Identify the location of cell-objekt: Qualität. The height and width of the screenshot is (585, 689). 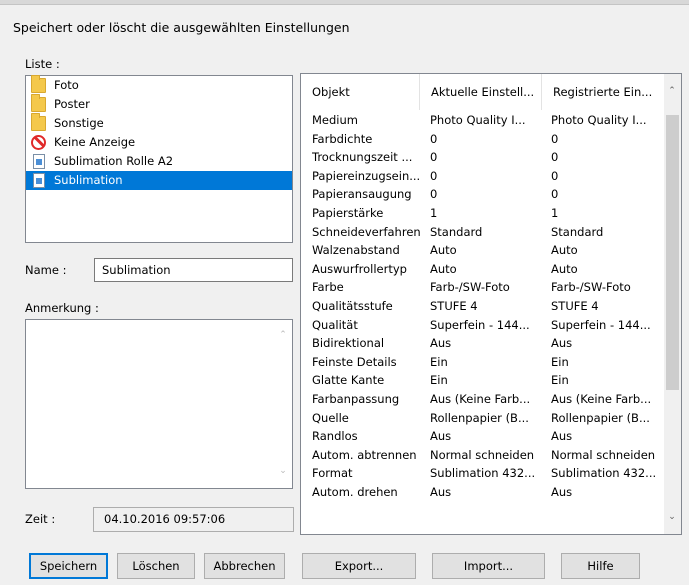
(335, 324).